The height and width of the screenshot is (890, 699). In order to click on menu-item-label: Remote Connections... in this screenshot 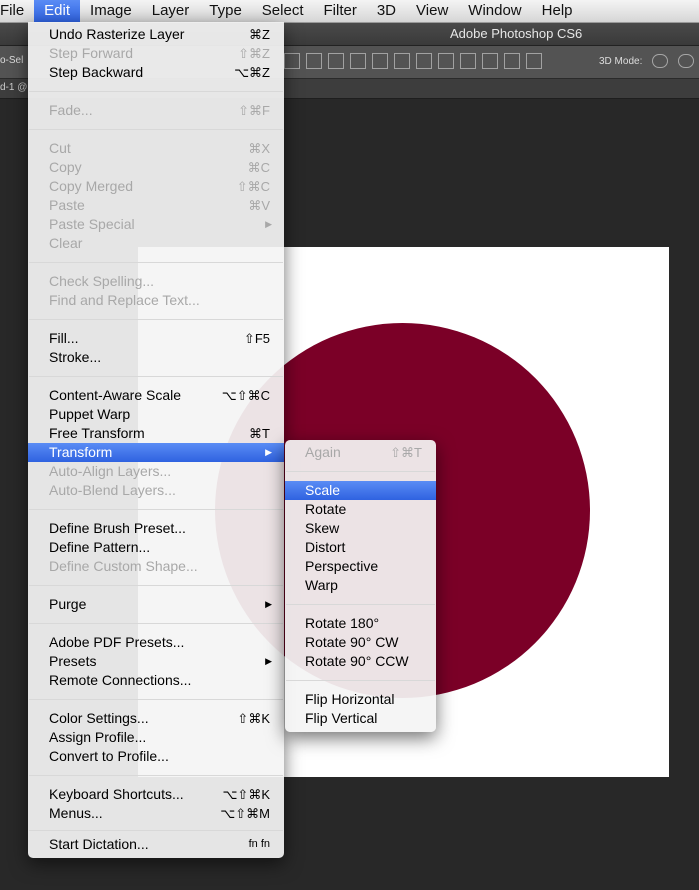, I will do `click(120, 680)`.